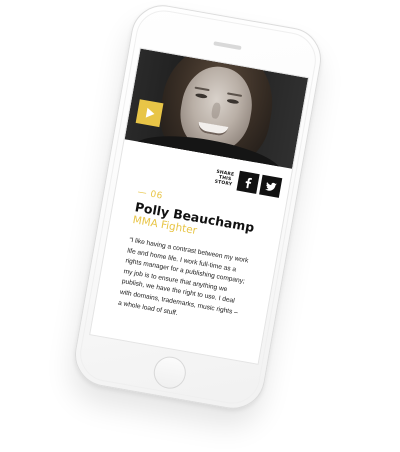  I want to click on facebook-icon, so click(249, 182).